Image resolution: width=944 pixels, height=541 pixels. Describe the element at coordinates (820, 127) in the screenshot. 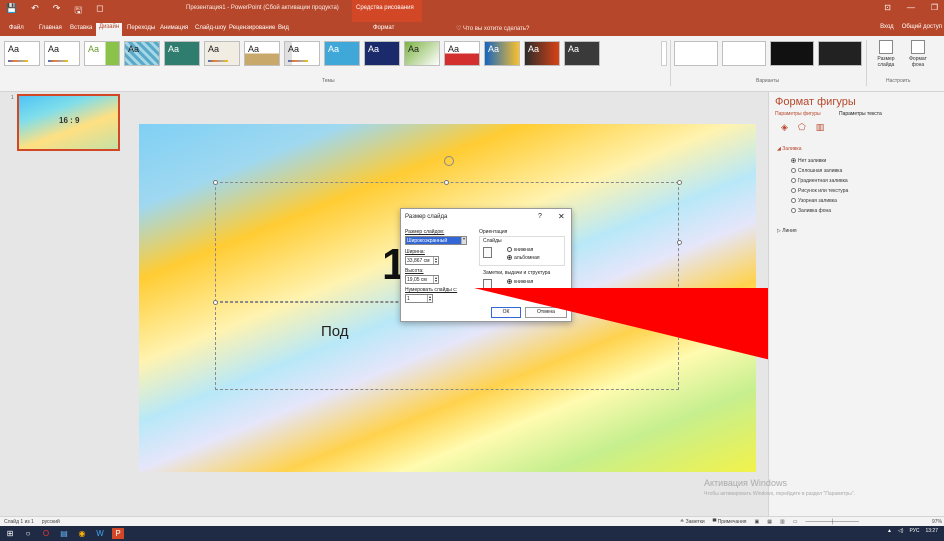

I see `size-properties-icon: ▥` at that location.